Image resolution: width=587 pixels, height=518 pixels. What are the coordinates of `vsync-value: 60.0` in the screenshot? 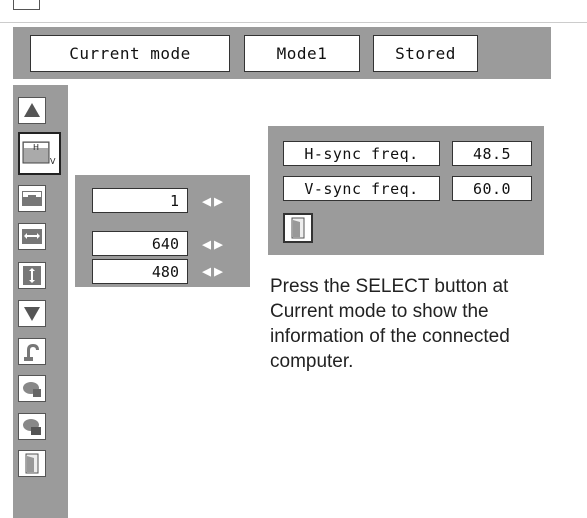 It's located at (492, 188).